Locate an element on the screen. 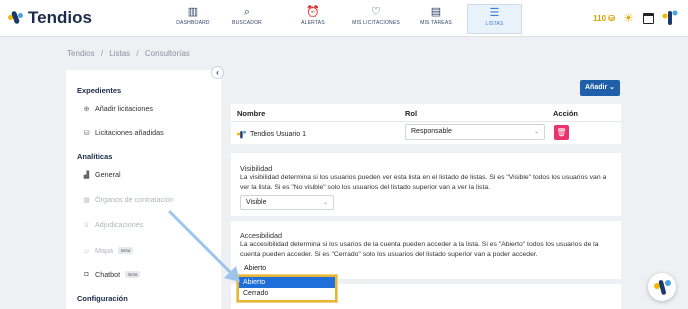  user-logo-icon is located at coordinates (241, 134).